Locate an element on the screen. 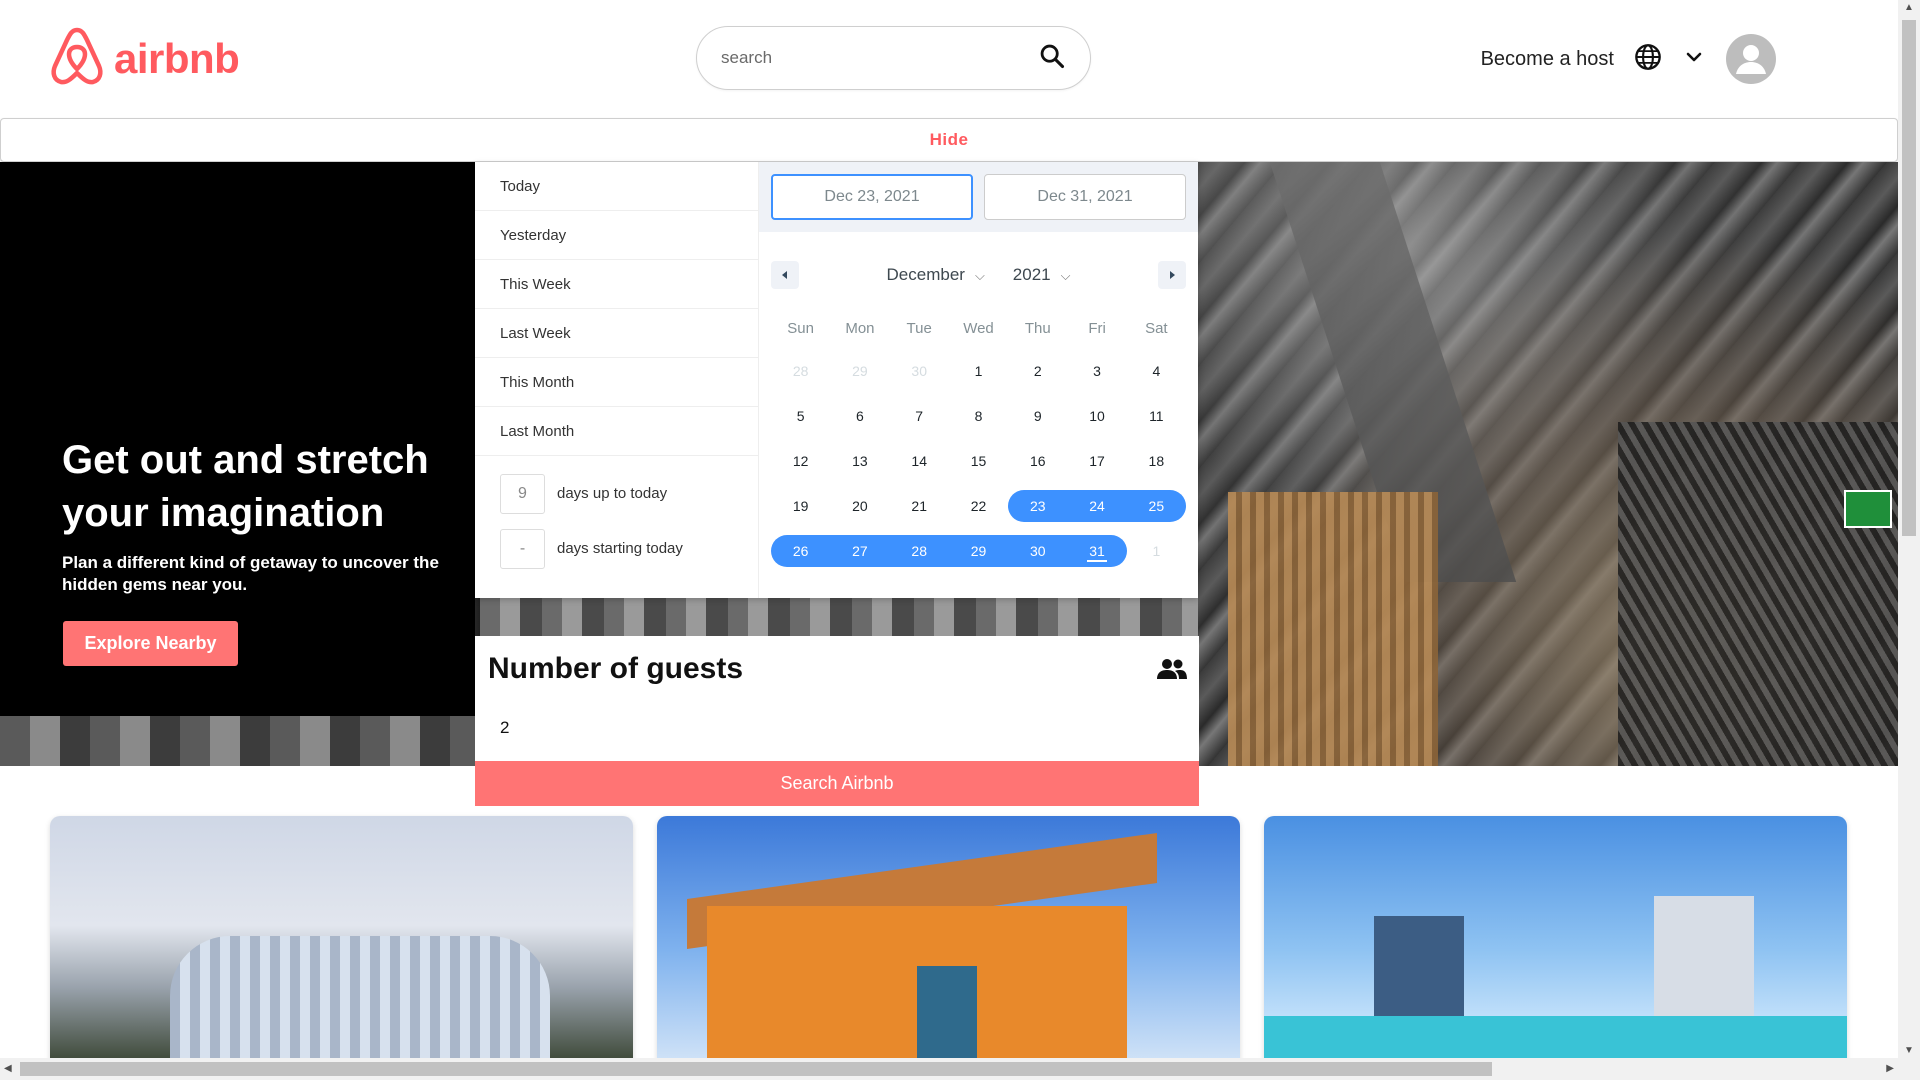  scroll-down-icon: ▼ is located at coordinates (1909, 1050).